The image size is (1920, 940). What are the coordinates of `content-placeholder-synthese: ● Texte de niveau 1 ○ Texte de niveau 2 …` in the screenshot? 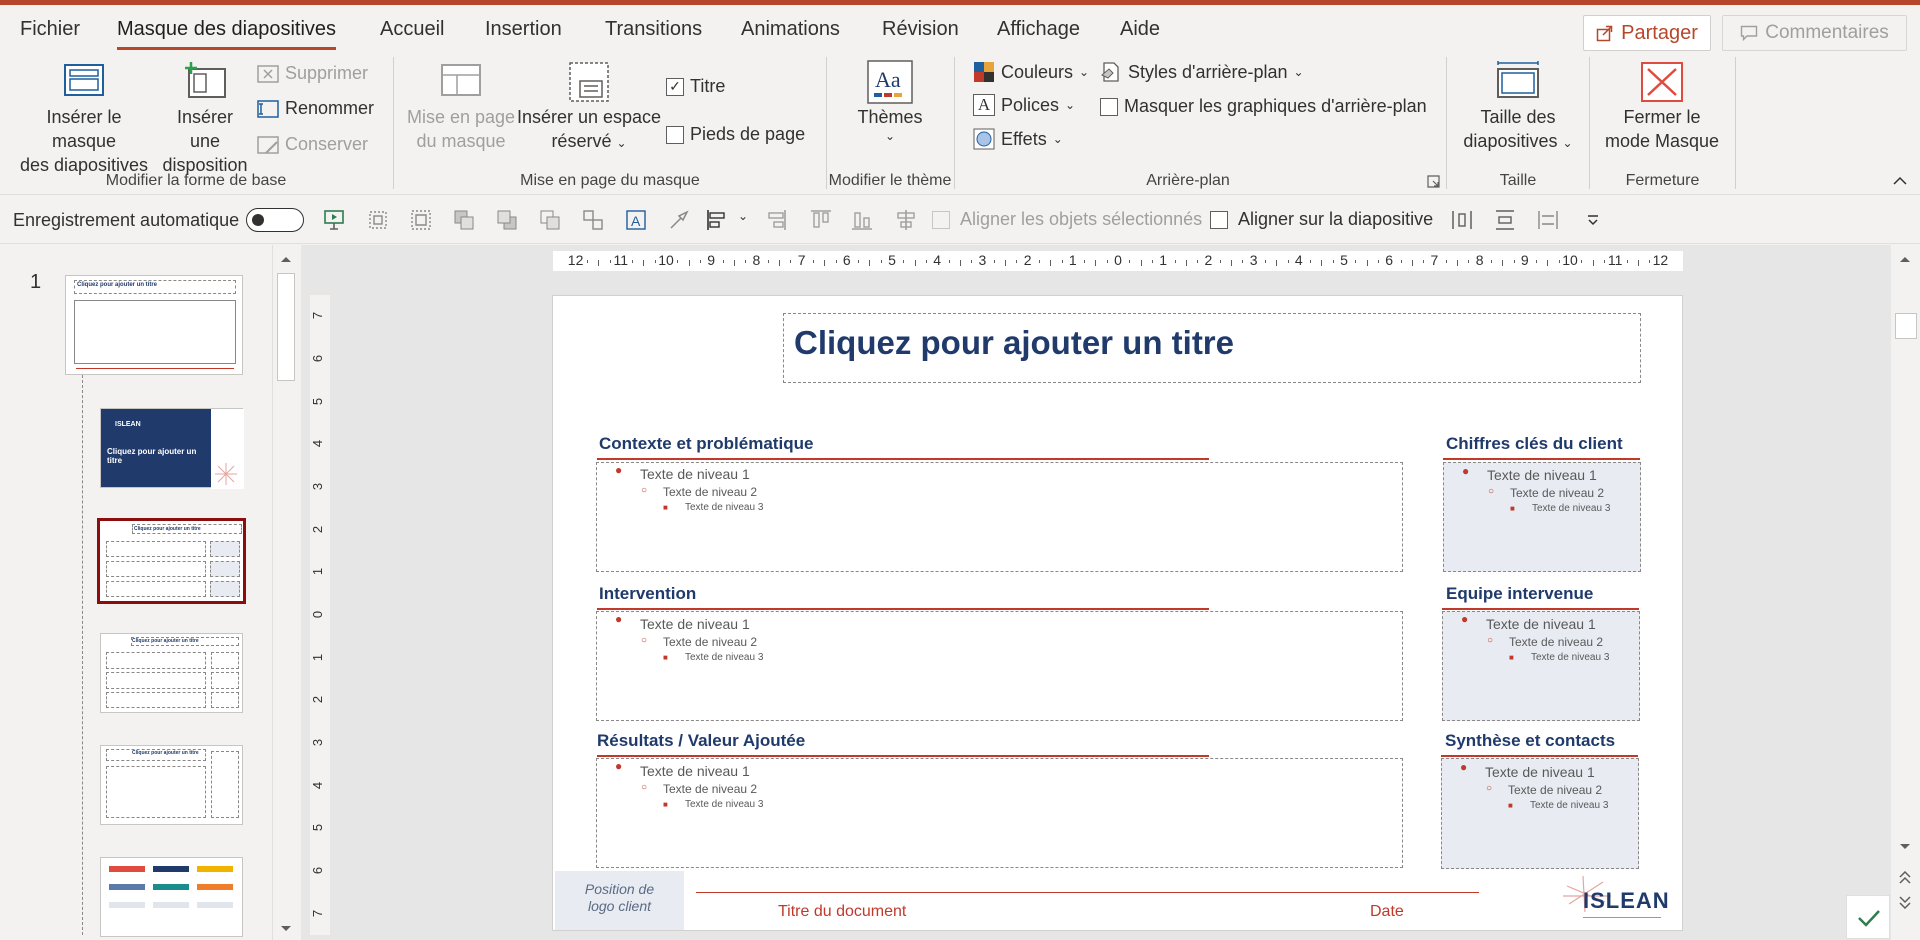 It's located at (1540, 813).